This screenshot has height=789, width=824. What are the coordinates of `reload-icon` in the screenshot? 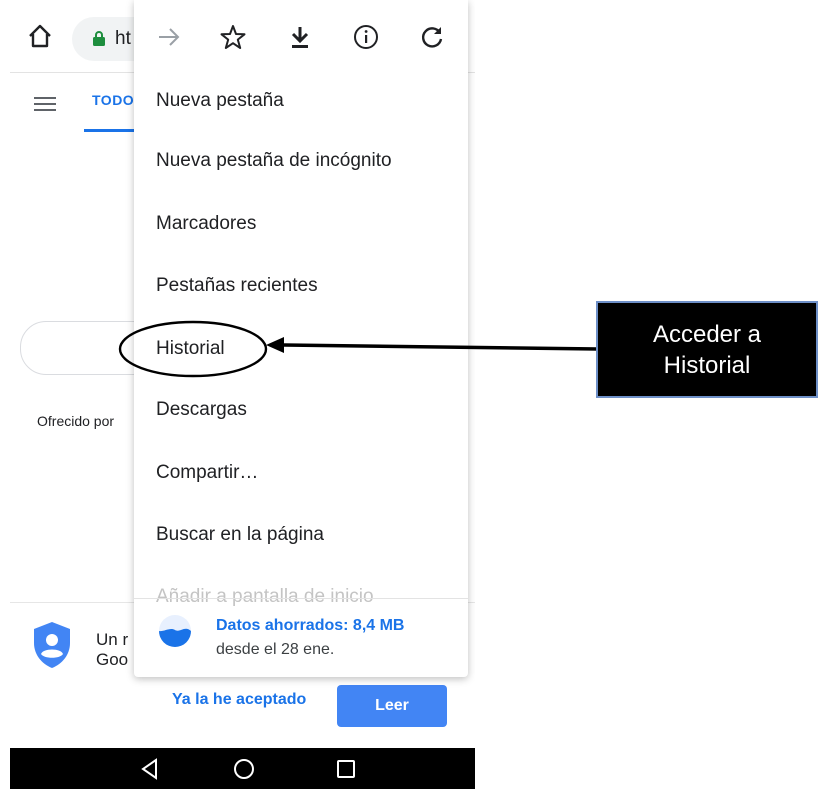 It's located at (432, 37).